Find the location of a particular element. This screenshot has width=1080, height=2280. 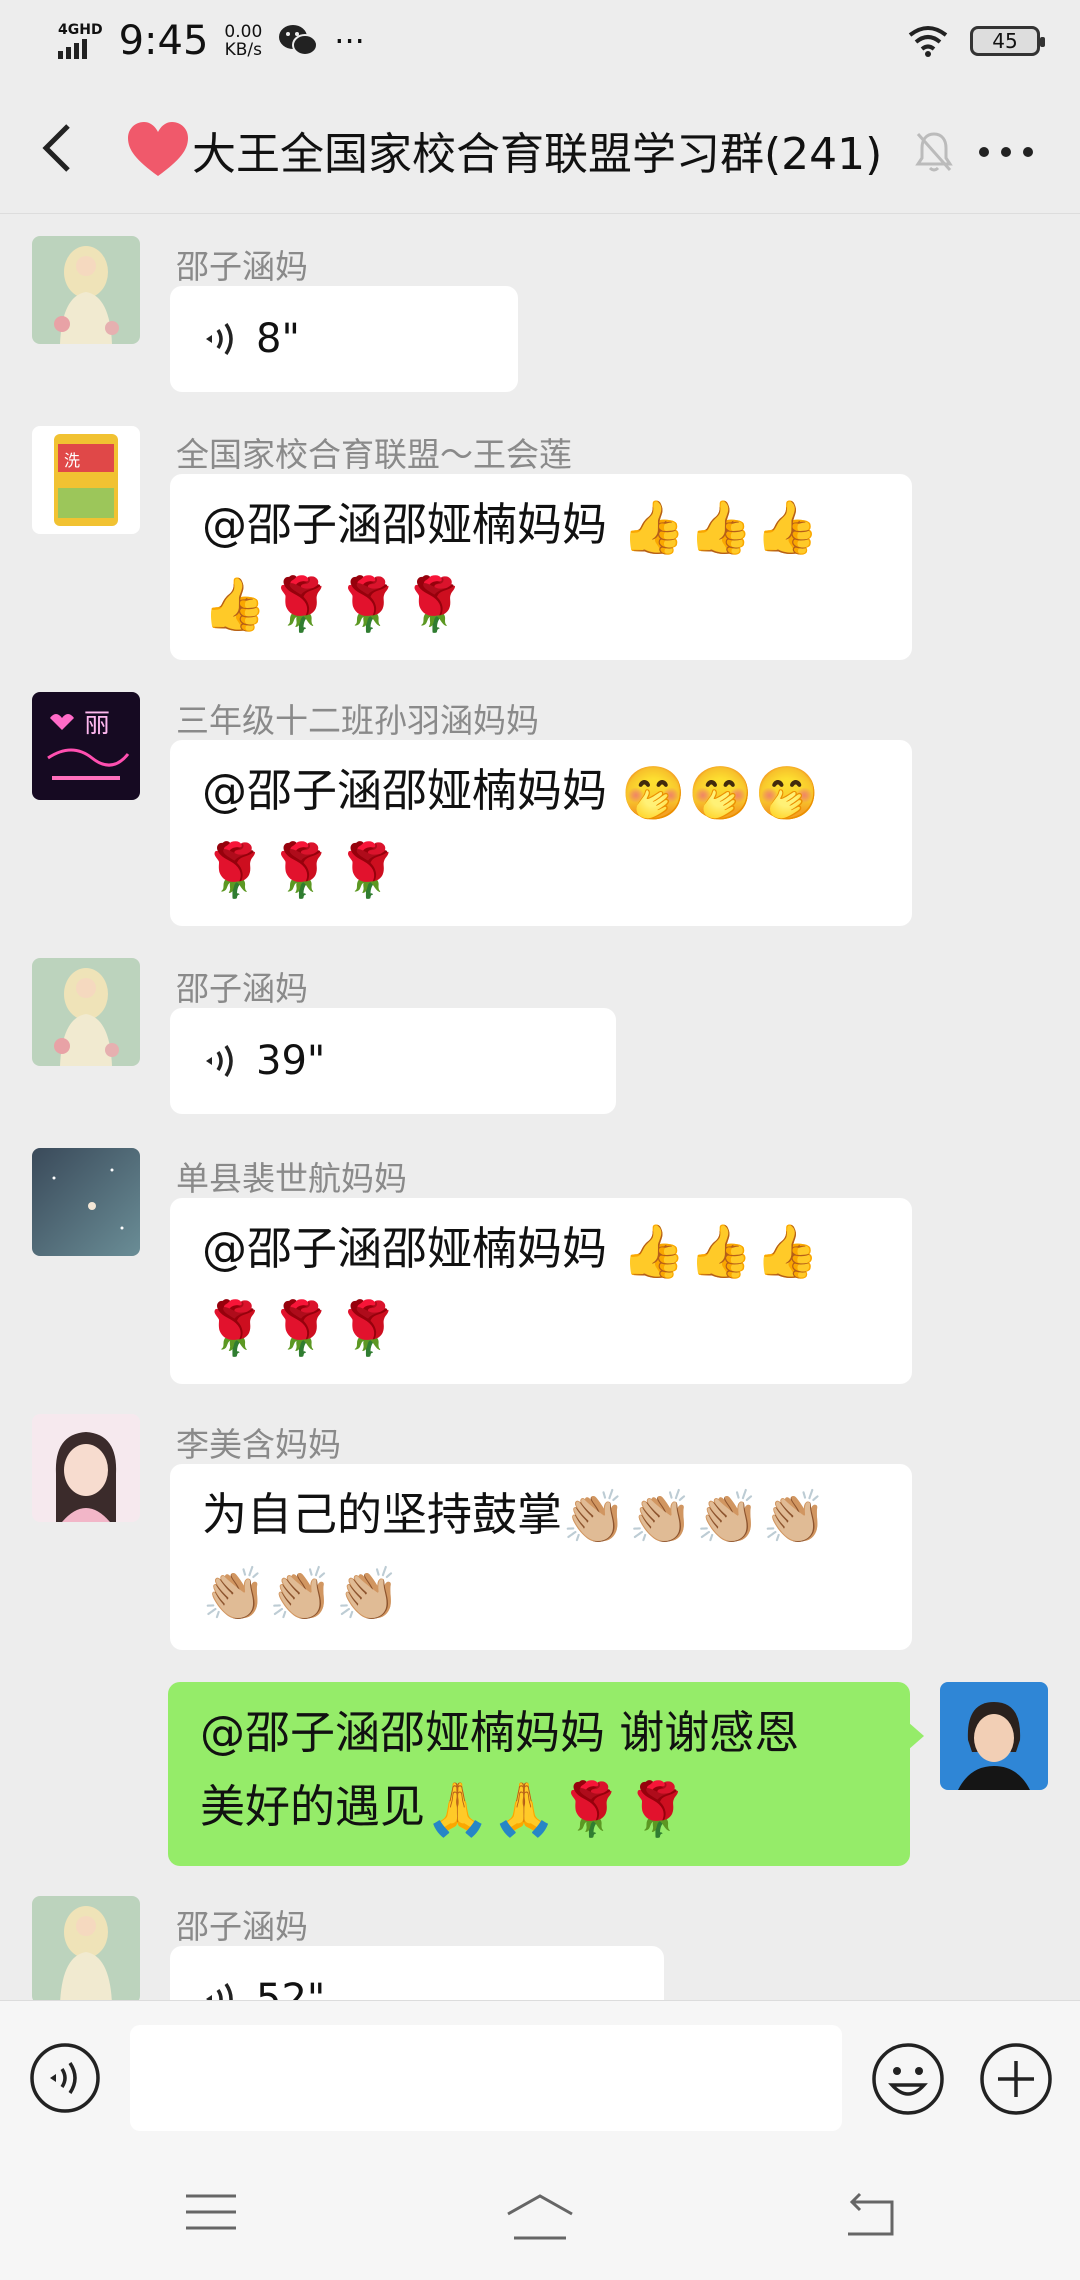

avatar-self is located at coordinates (994, 1736).